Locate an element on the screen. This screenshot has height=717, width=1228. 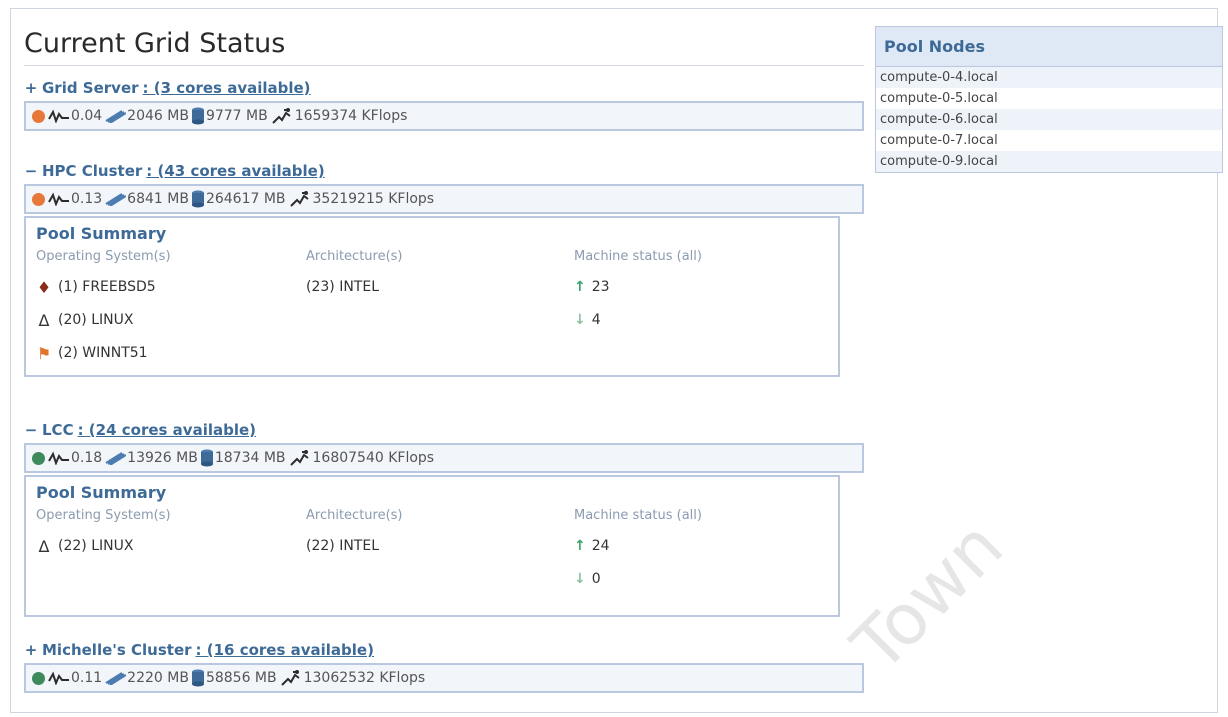
load-value: 0.04 is located at coordinates (87, 116).